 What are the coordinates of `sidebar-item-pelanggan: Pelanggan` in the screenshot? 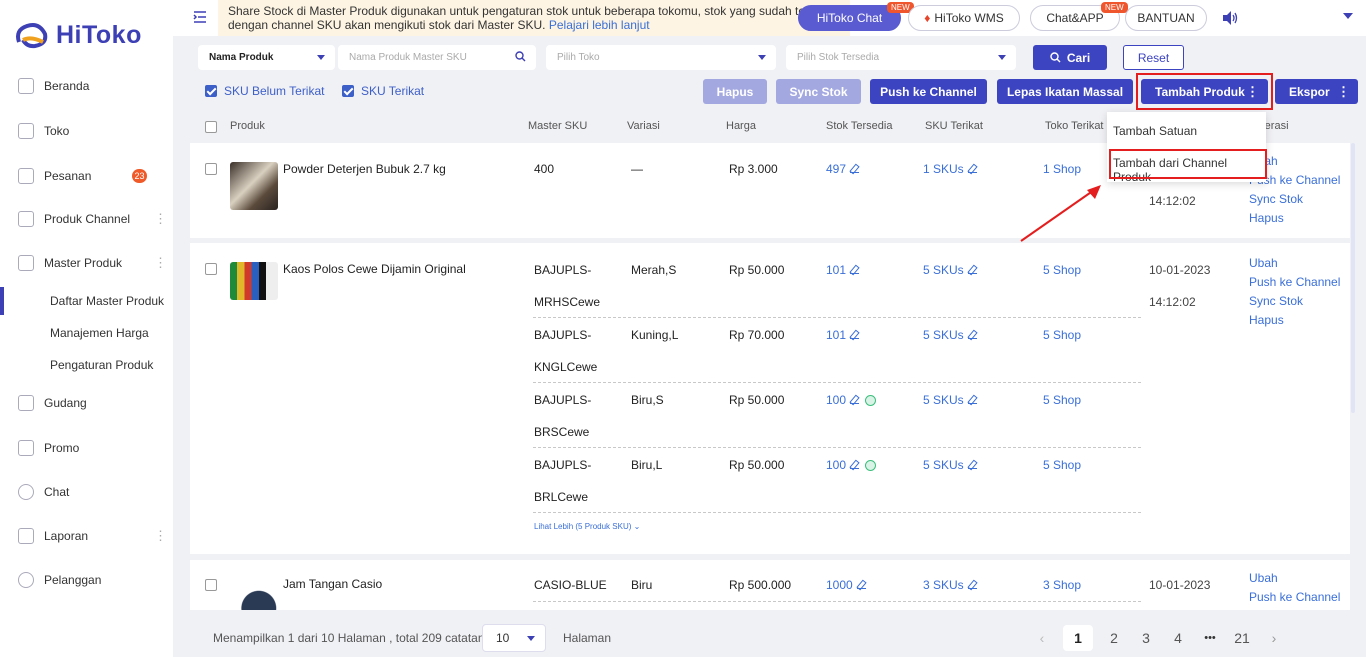 It's located at (86, 580).